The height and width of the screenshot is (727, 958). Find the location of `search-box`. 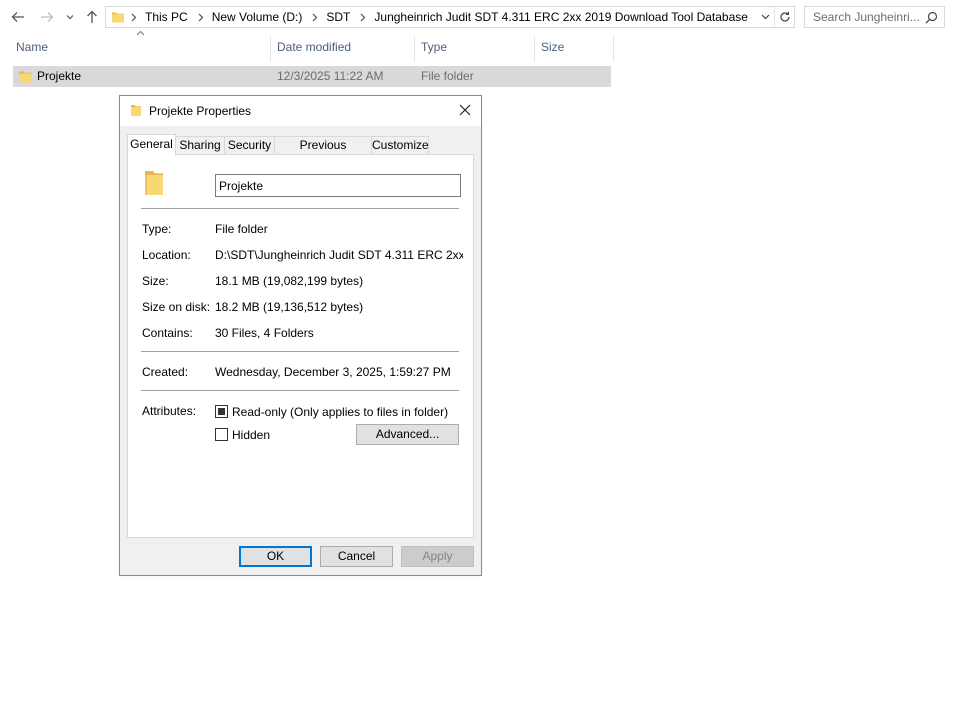

search-box is located at coordinates (874, 17).